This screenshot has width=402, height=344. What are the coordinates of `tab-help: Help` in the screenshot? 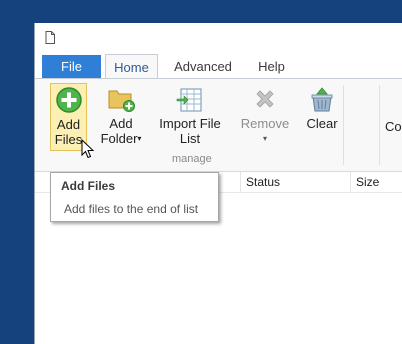 It's located at (271, 66).